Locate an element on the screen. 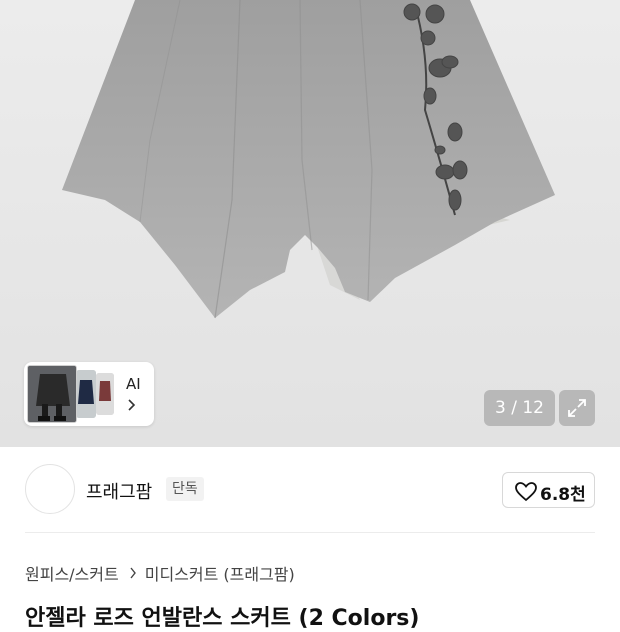 This screenshot has height=632, width=620. expand-icon is located at coordinates (577, 408).